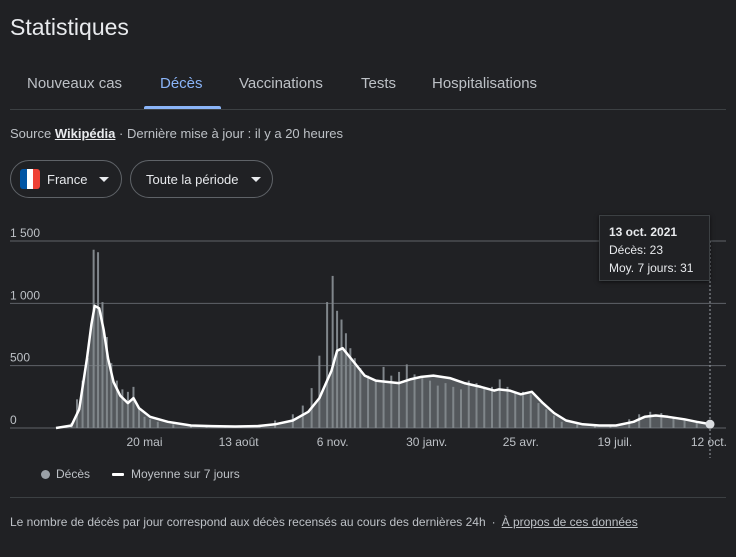 The width and height of the screenshot is (736, 557). I want to click on tooltip-average: Moy. 7 jours: 31, so click(651, 268).